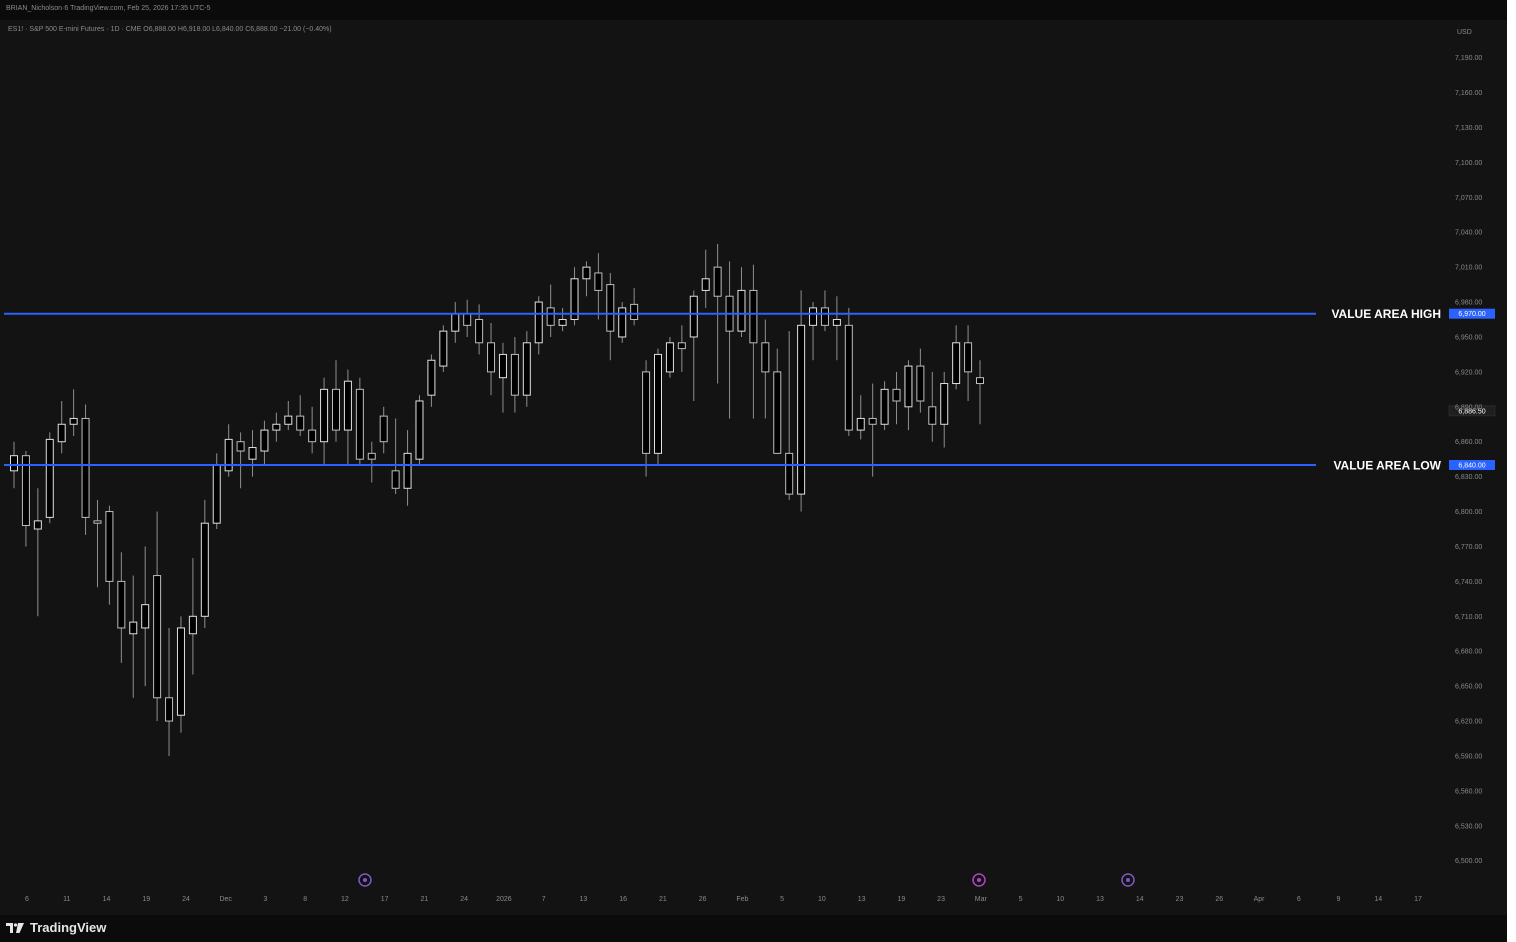 This screenshot has height=942, width=1516. I want to click on y-tick-label: 6,800.00, so click(1468, 512).